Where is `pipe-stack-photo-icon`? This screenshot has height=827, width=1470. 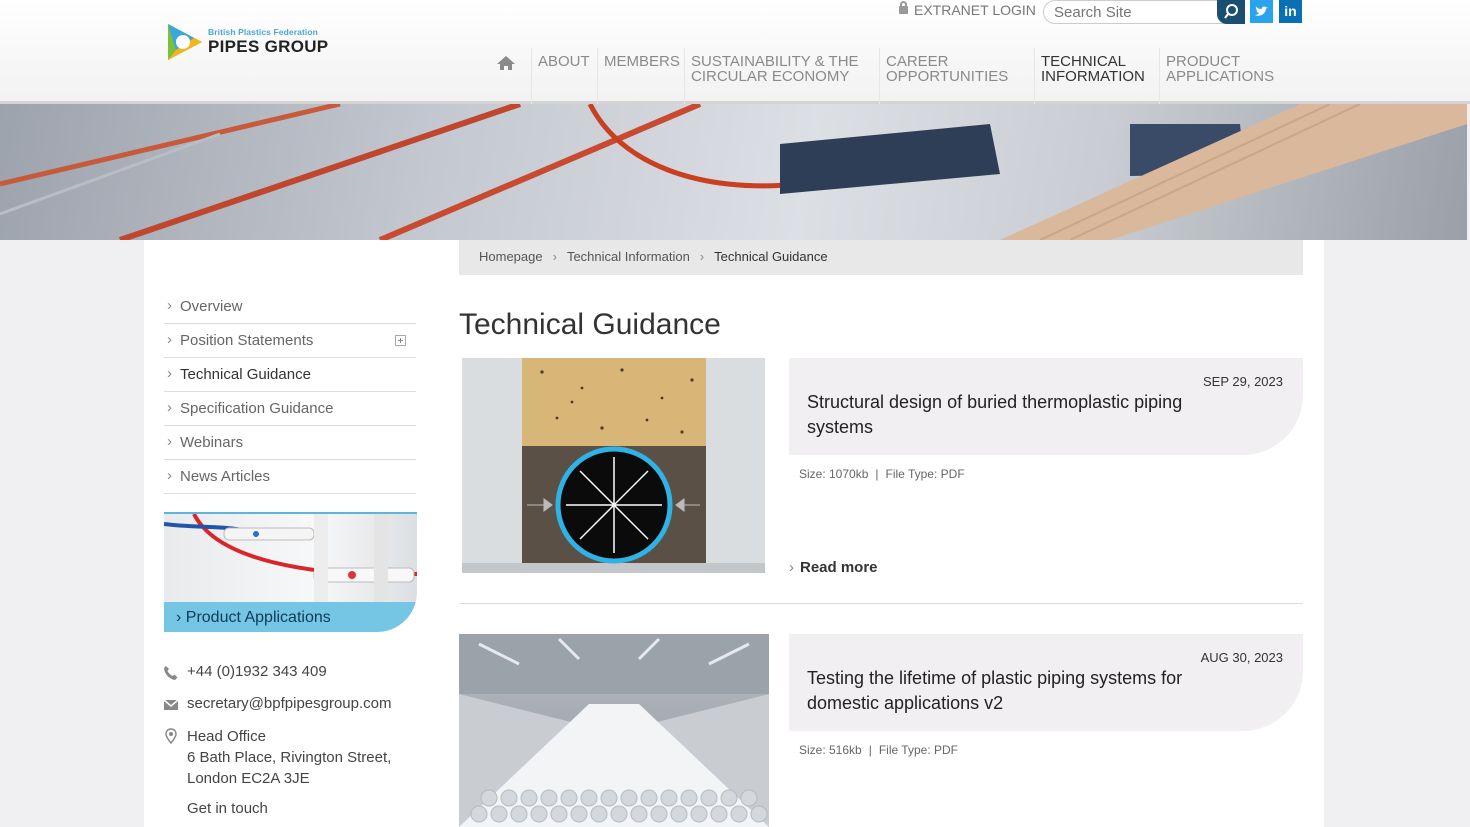
pipe-stack-photo-icon is located at coordinates (614, 730).